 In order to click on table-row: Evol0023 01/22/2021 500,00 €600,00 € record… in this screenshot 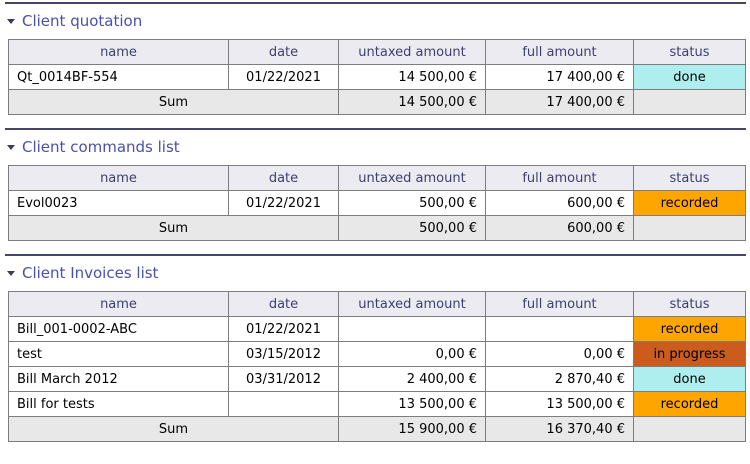, I will do `click(377, 203)`.